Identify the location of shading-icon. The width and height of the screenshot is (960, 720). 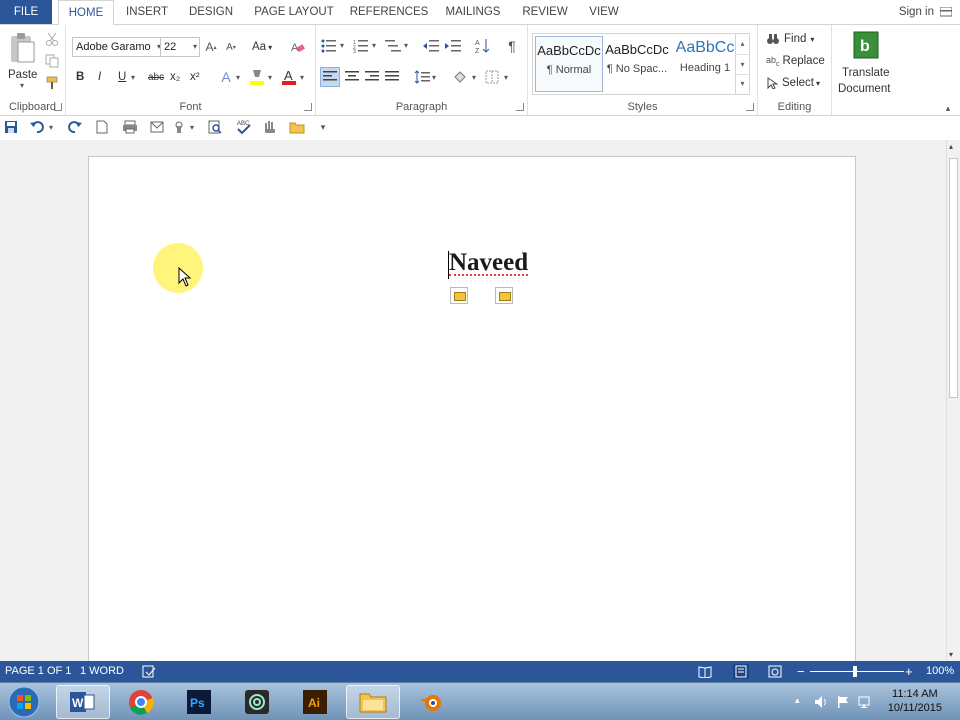
(460, 77).